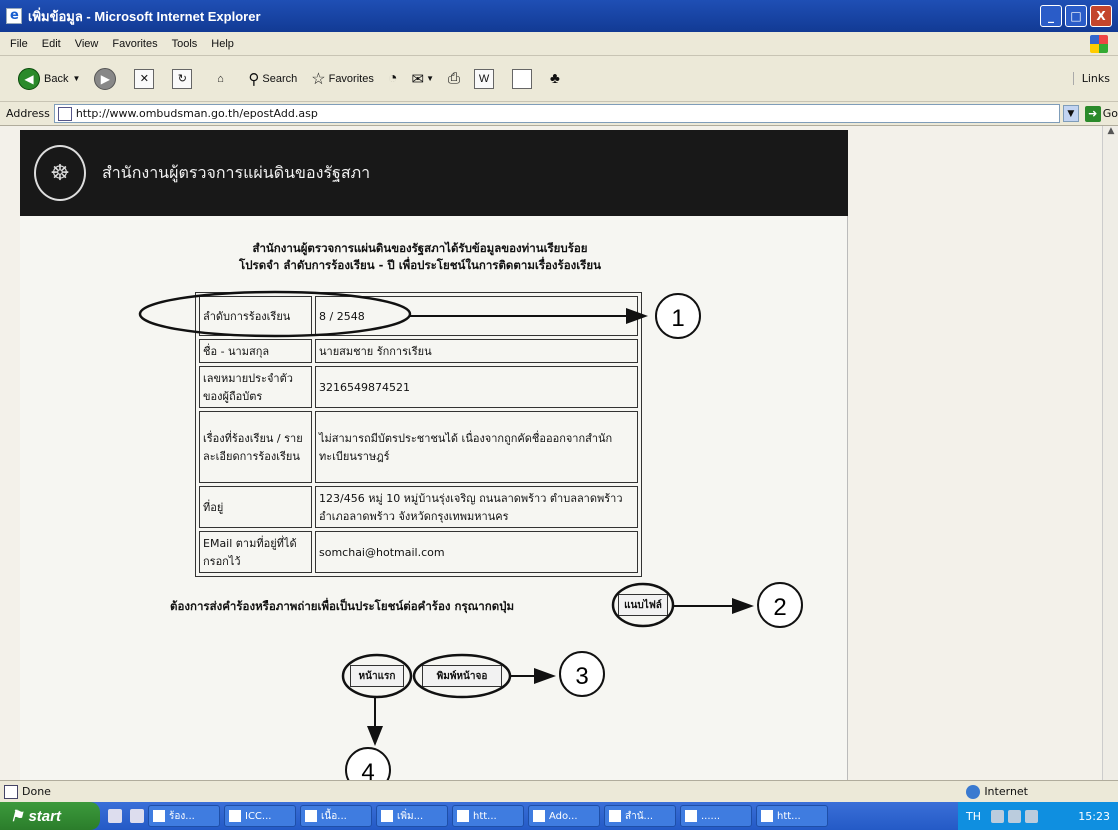 This screenshot has height=830, width=1118. What do you see at coordinates (318, 79) in the screenshot?
I see `star-icon: ☆` at bounding box center [318, 79].